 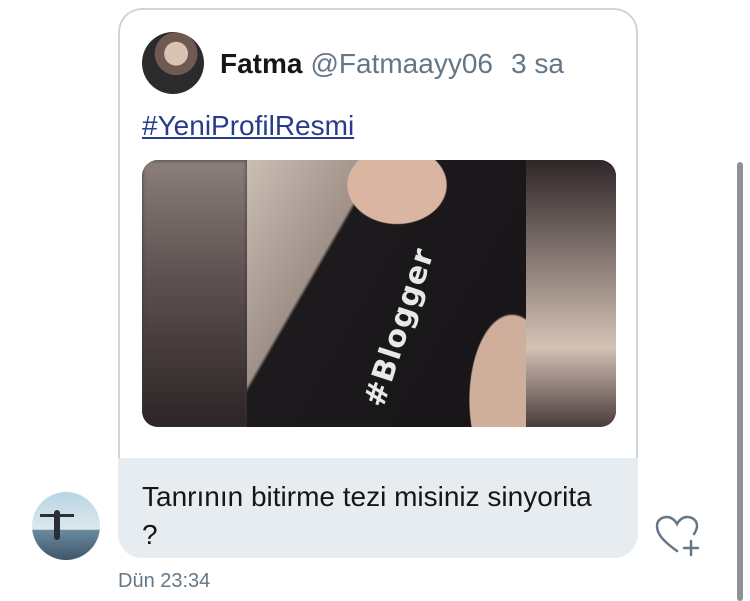 What do you see at coordinates (261, 63) in the screenshot?
I see `tweet-author-name: Fatma` at bounding box center [261, 63].